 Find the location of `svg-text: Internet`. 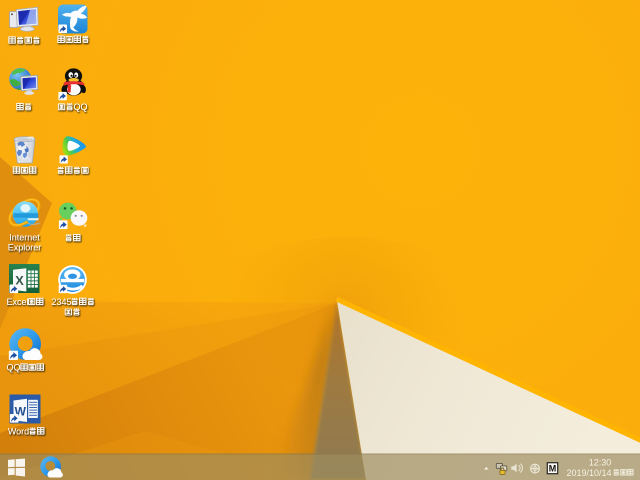

svg-text: Internet is located at coordinates (24, 238).